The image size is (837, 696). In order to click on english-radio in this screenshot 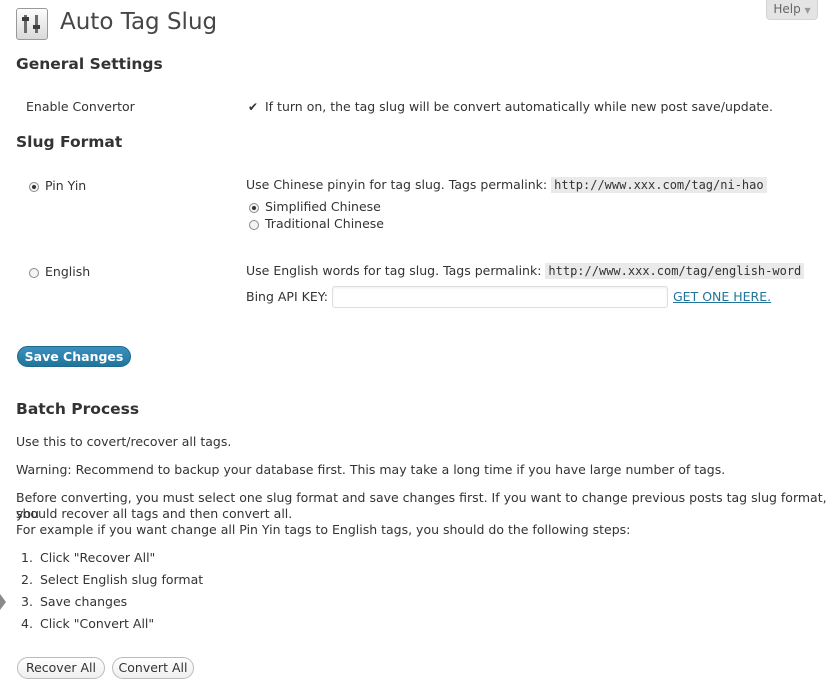, I will do `click(34, 273)`.